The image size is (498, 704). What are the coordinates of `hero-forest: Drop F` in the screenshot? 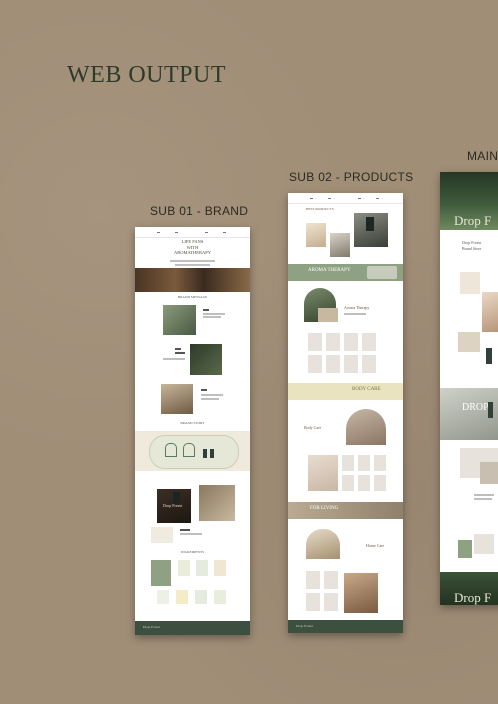 It's located at (469, 201).